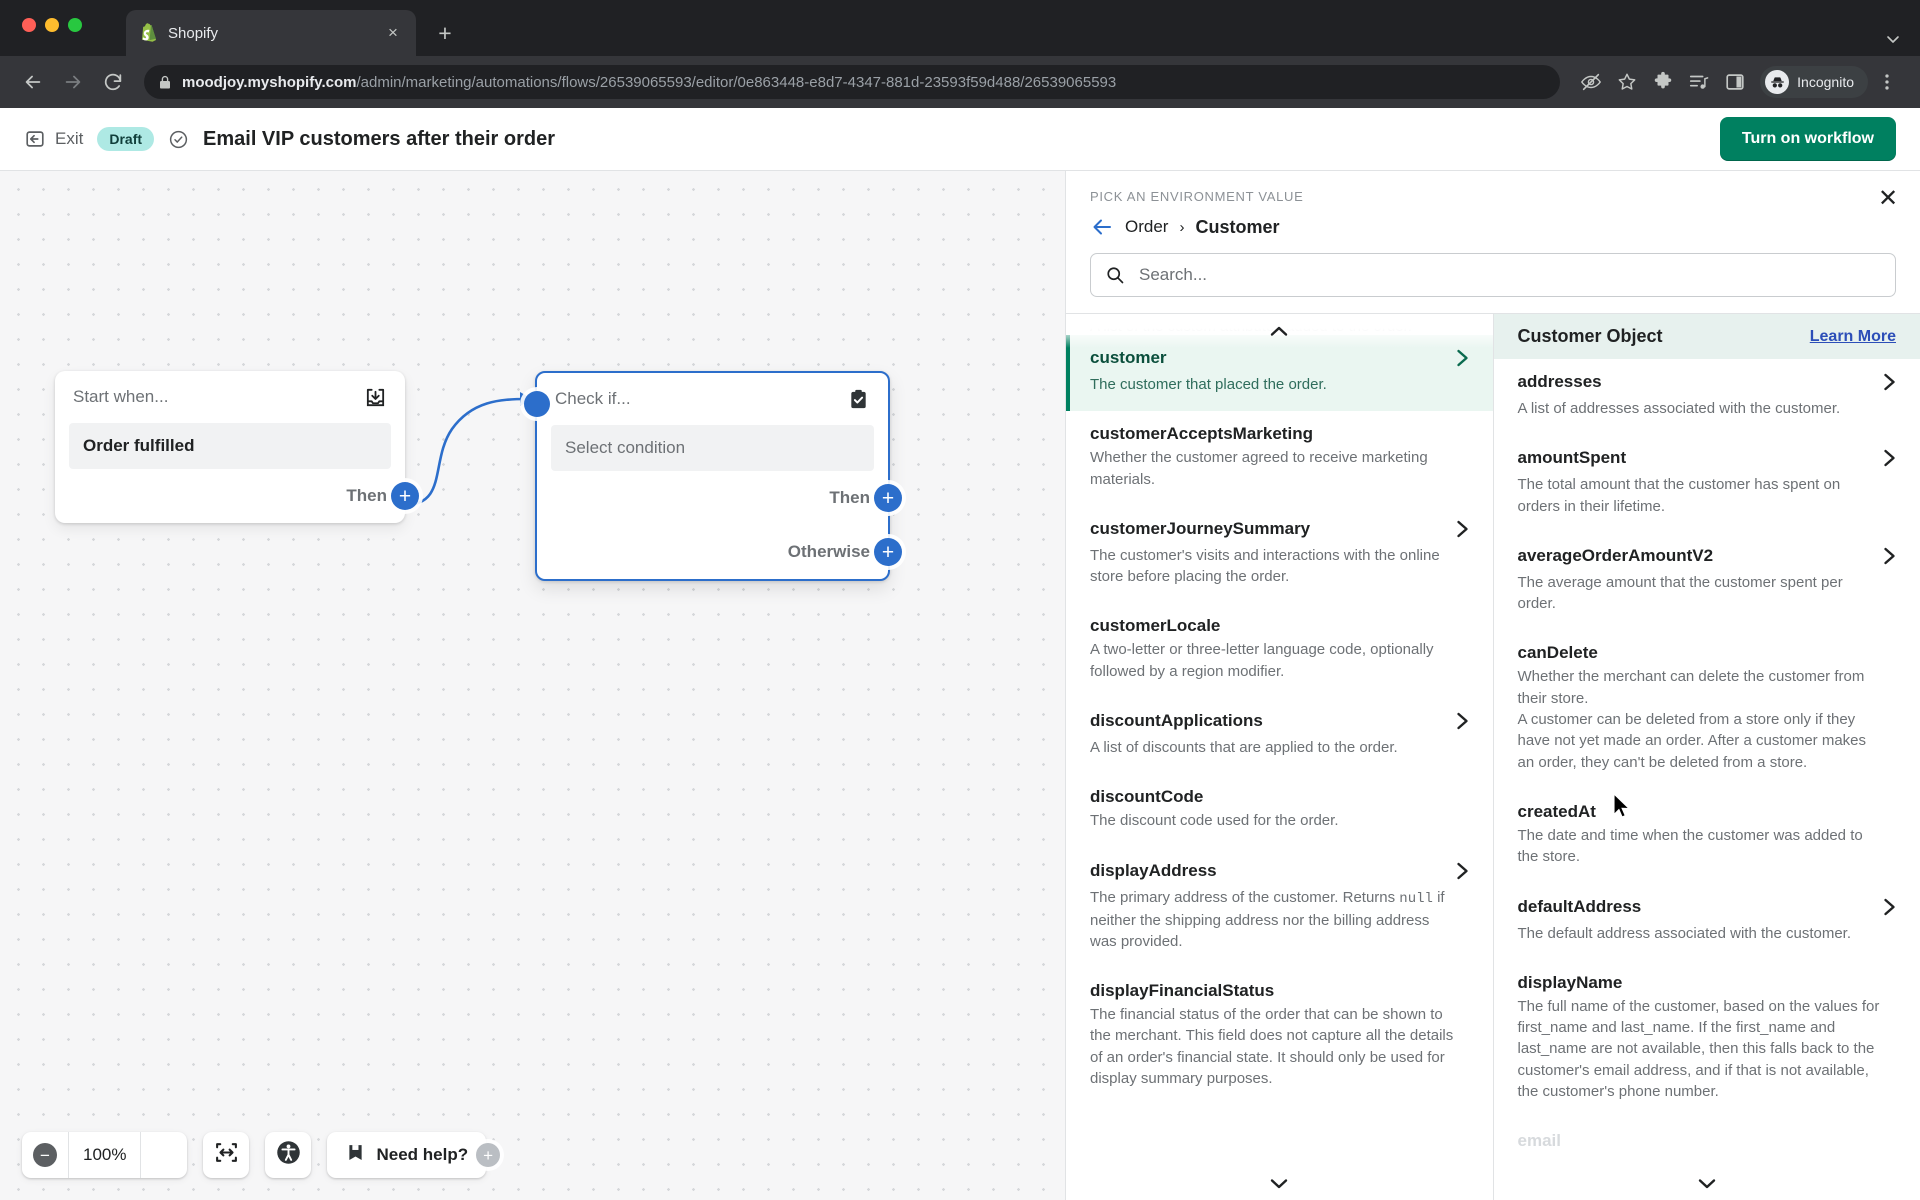  I want to click on search-input, so click(1509, 275).